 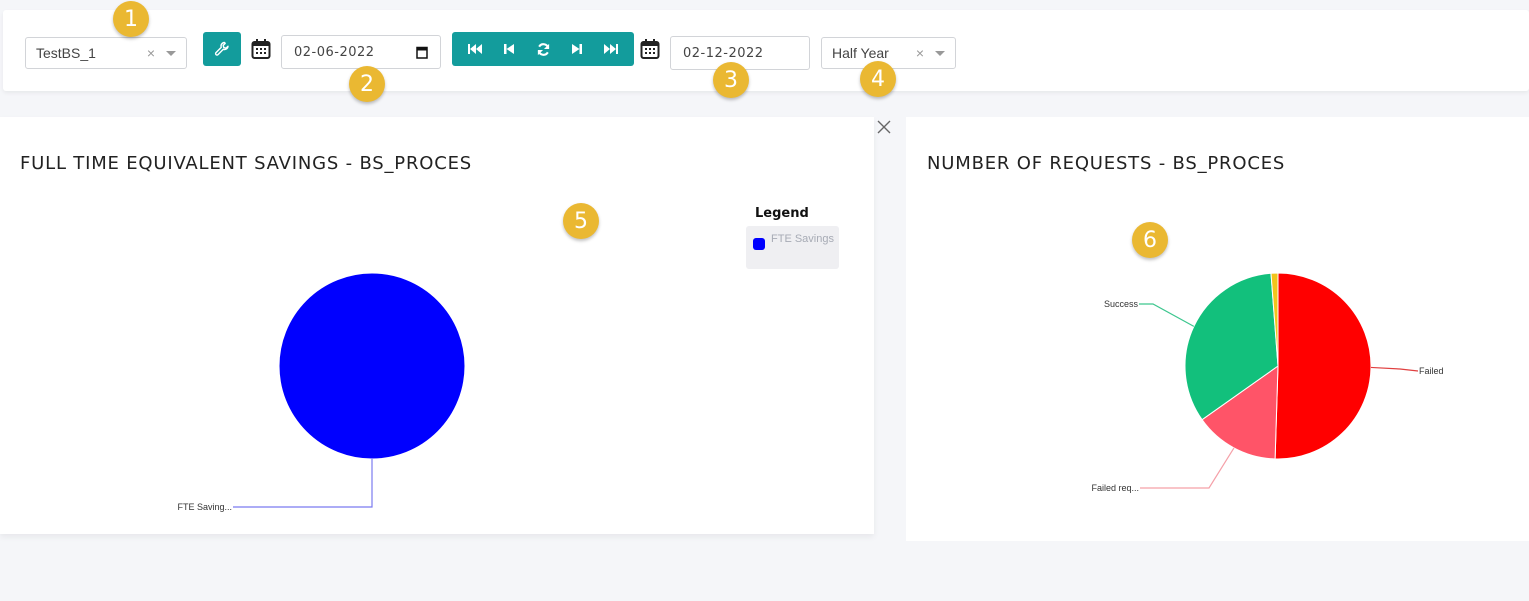 What do you see at coordinates (731, 80) in the screenshot?
I see `annotation-badge: 3` at bounding box center [731, 80].